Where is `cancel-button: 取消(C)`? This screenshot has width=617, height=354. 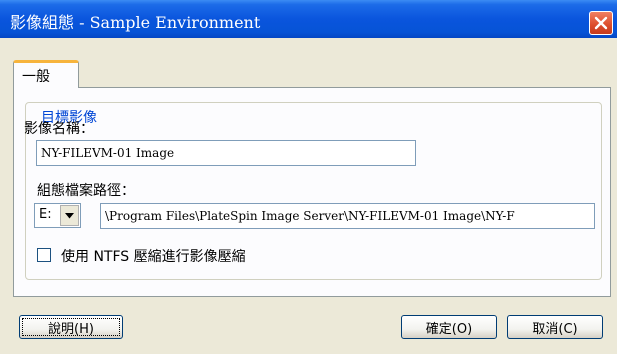
cancel-button: 取消(C) is located at coordinates (555, 327).